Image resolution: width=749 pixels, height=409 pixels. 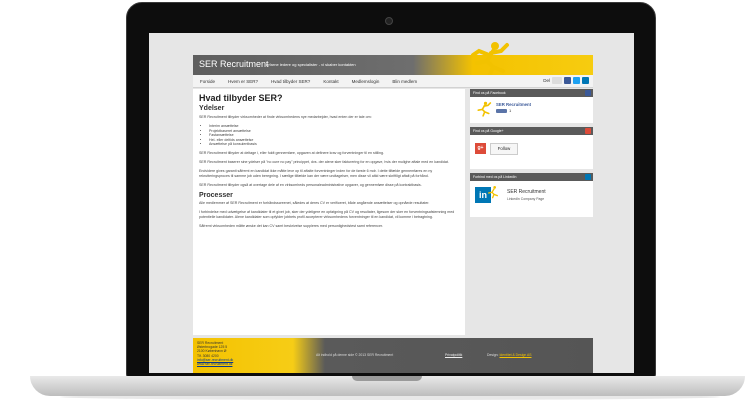 I want to click on section-heading-ydelser: Ydelser, so click(x=212, y=108).